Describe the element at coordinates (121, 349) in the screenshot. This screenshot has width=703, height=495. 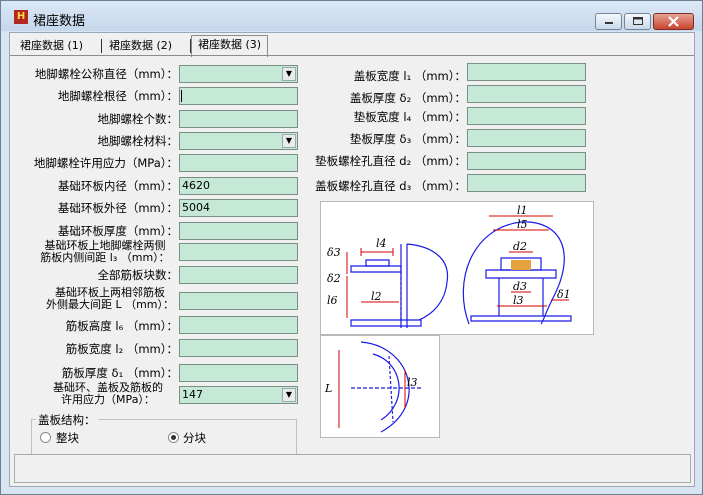
I see `rib-width-label: 筋板宽度 l₂ （mm）：` at that location.